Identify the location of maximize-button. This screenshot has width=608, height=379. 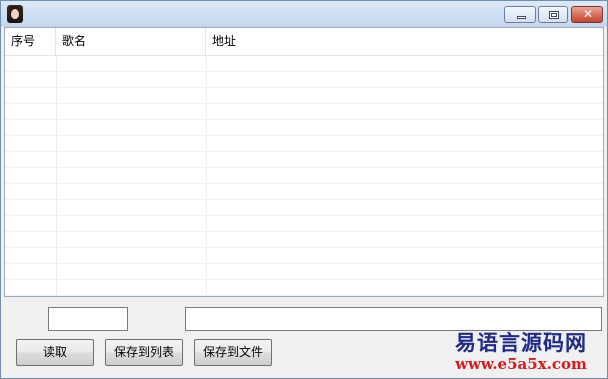
(553, 14).